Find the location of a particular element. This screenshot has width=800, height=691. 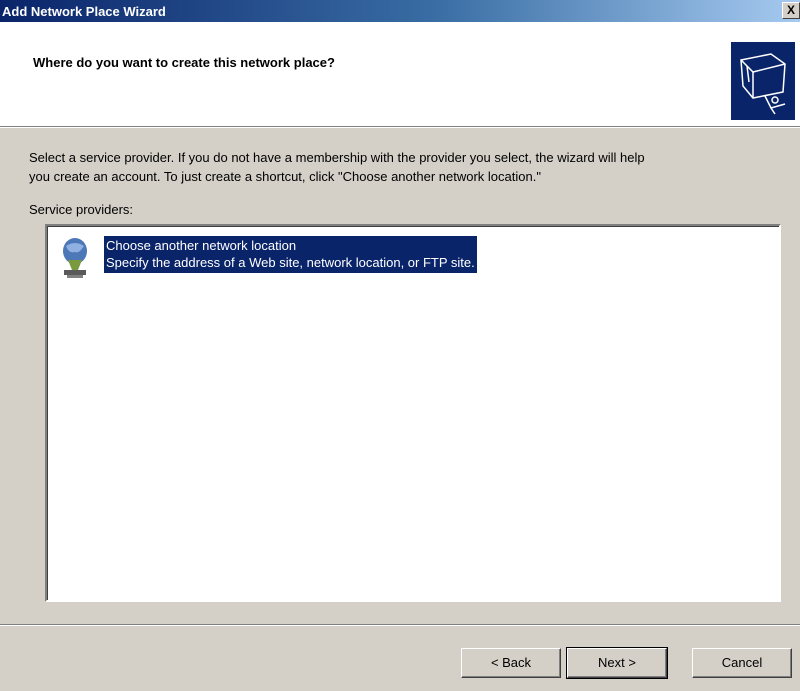

service-providers-label: Service providers: is located at coordinates (81, 209).